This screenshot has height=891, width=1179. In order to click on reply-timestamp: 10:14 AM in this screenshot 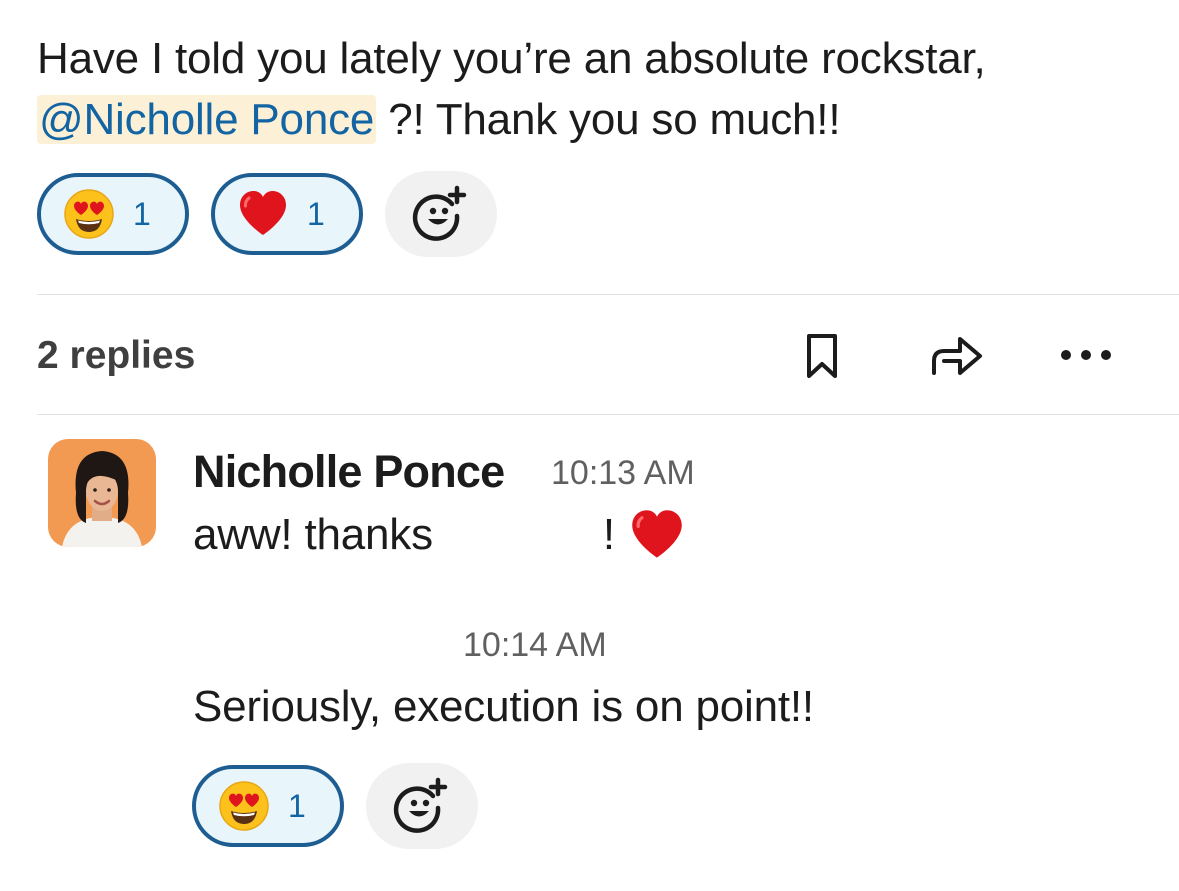, I will do `click(535, 645)`.